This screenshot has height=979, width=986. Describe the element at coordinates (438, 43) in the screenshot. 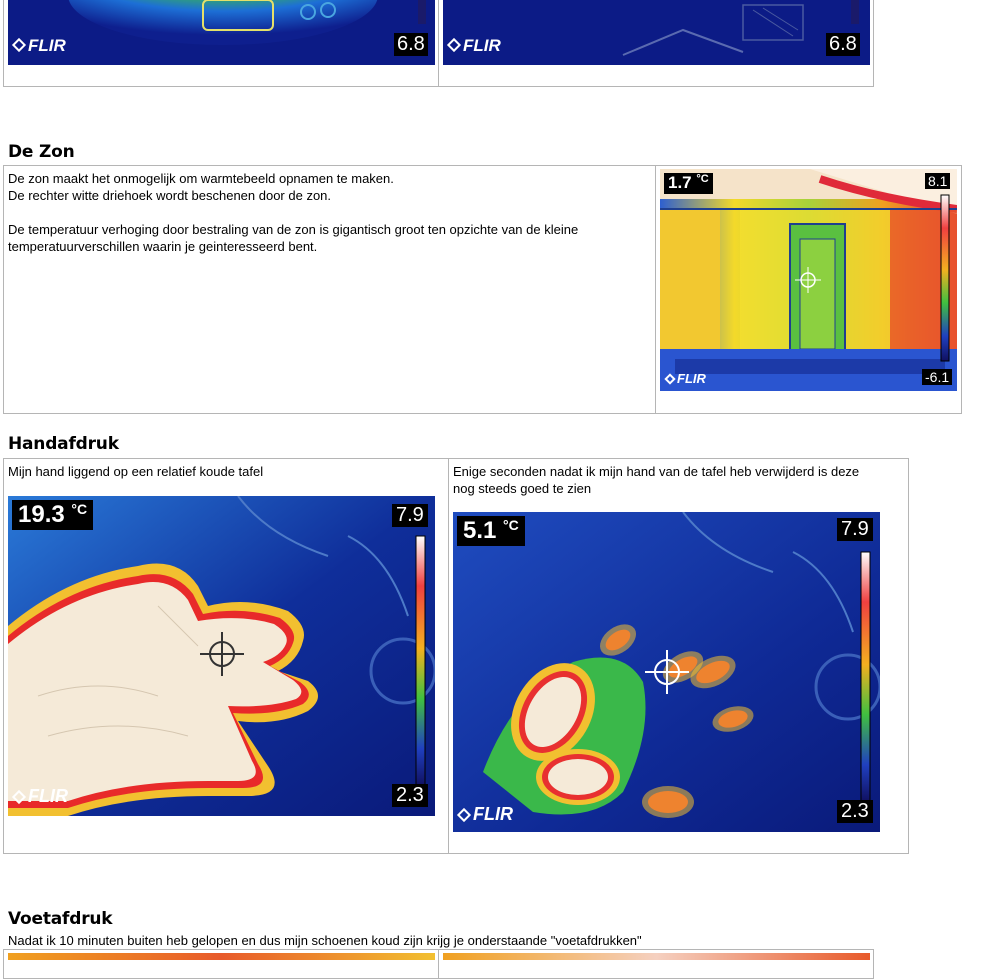

I see `top-table-divider` at that location.